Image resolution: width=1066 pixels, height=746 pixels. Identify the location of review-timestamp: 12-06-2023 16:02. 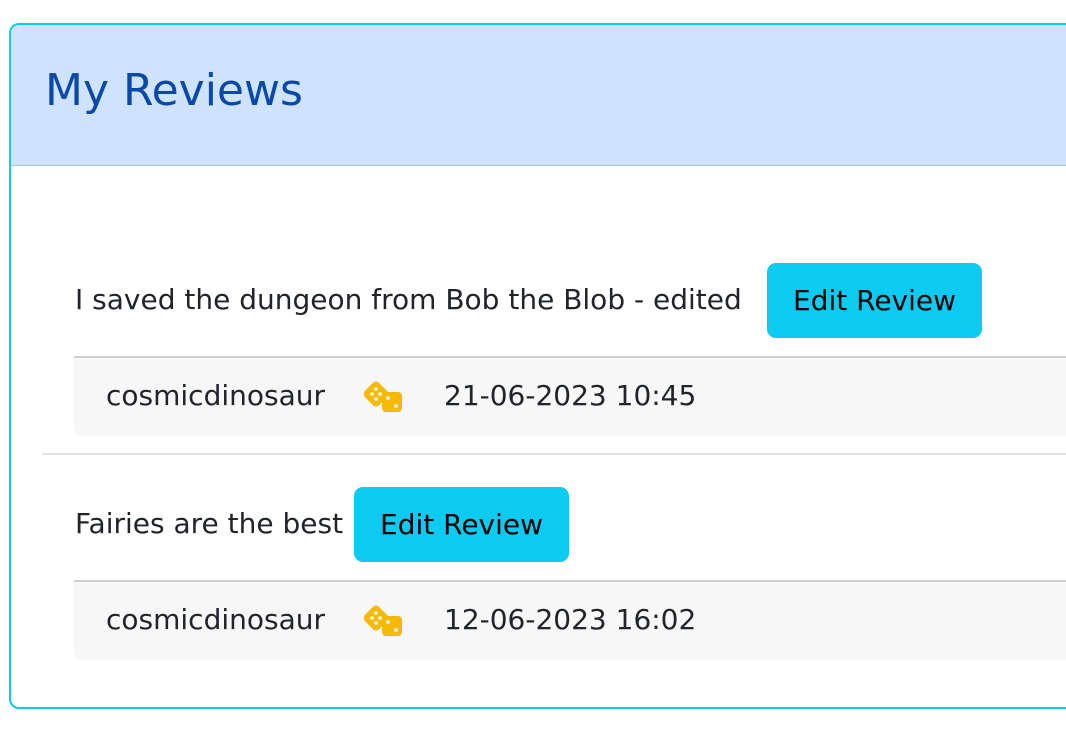
(570, 619).